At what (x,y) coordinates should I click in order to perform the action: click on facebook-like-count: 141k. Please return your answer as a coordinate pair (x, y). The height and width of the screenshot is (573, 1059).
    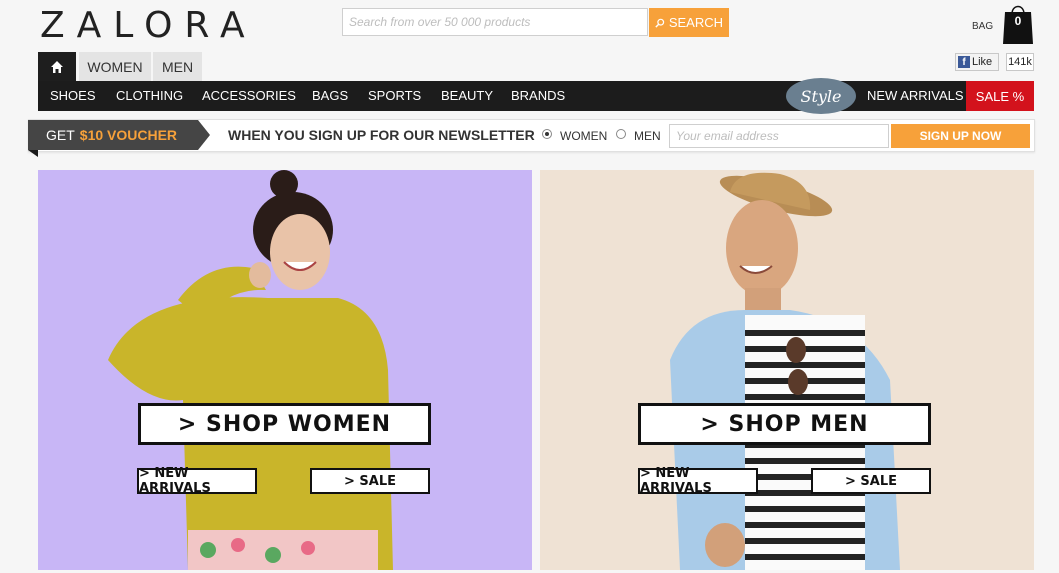
    Looking at the image, I should click on (1020, 62).